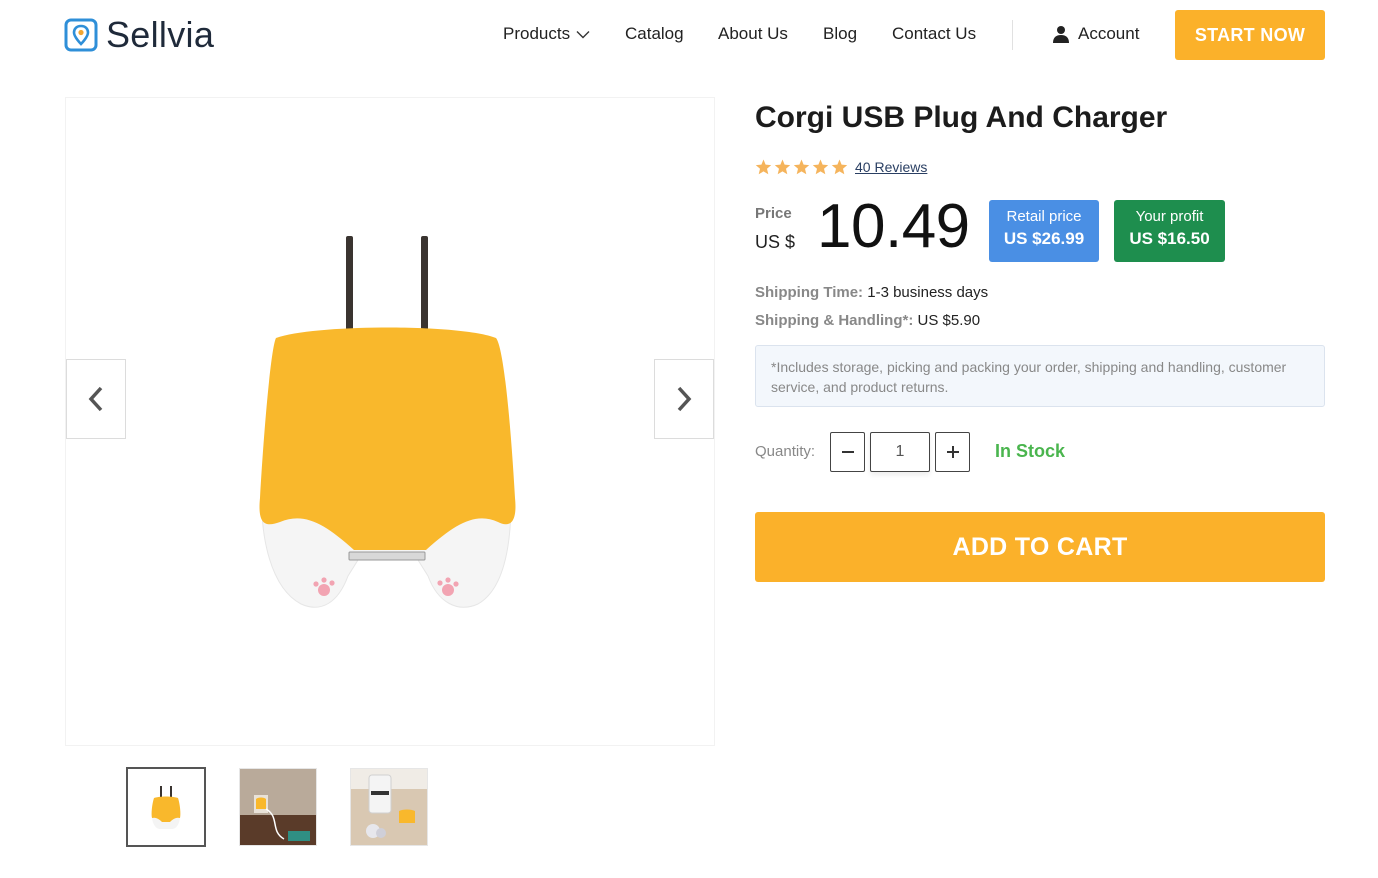  I want to click on shipping-time-value: 1-3 business days, so click(928, 292).